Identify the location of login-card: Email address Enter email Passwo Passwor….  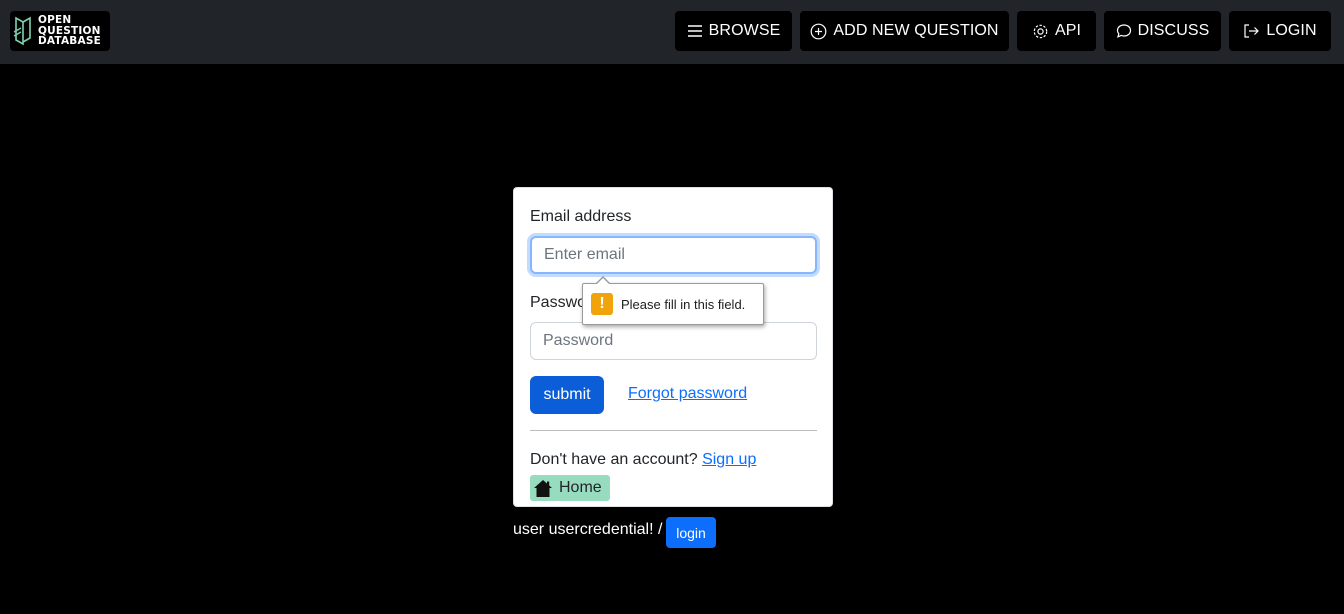
(673, 347).